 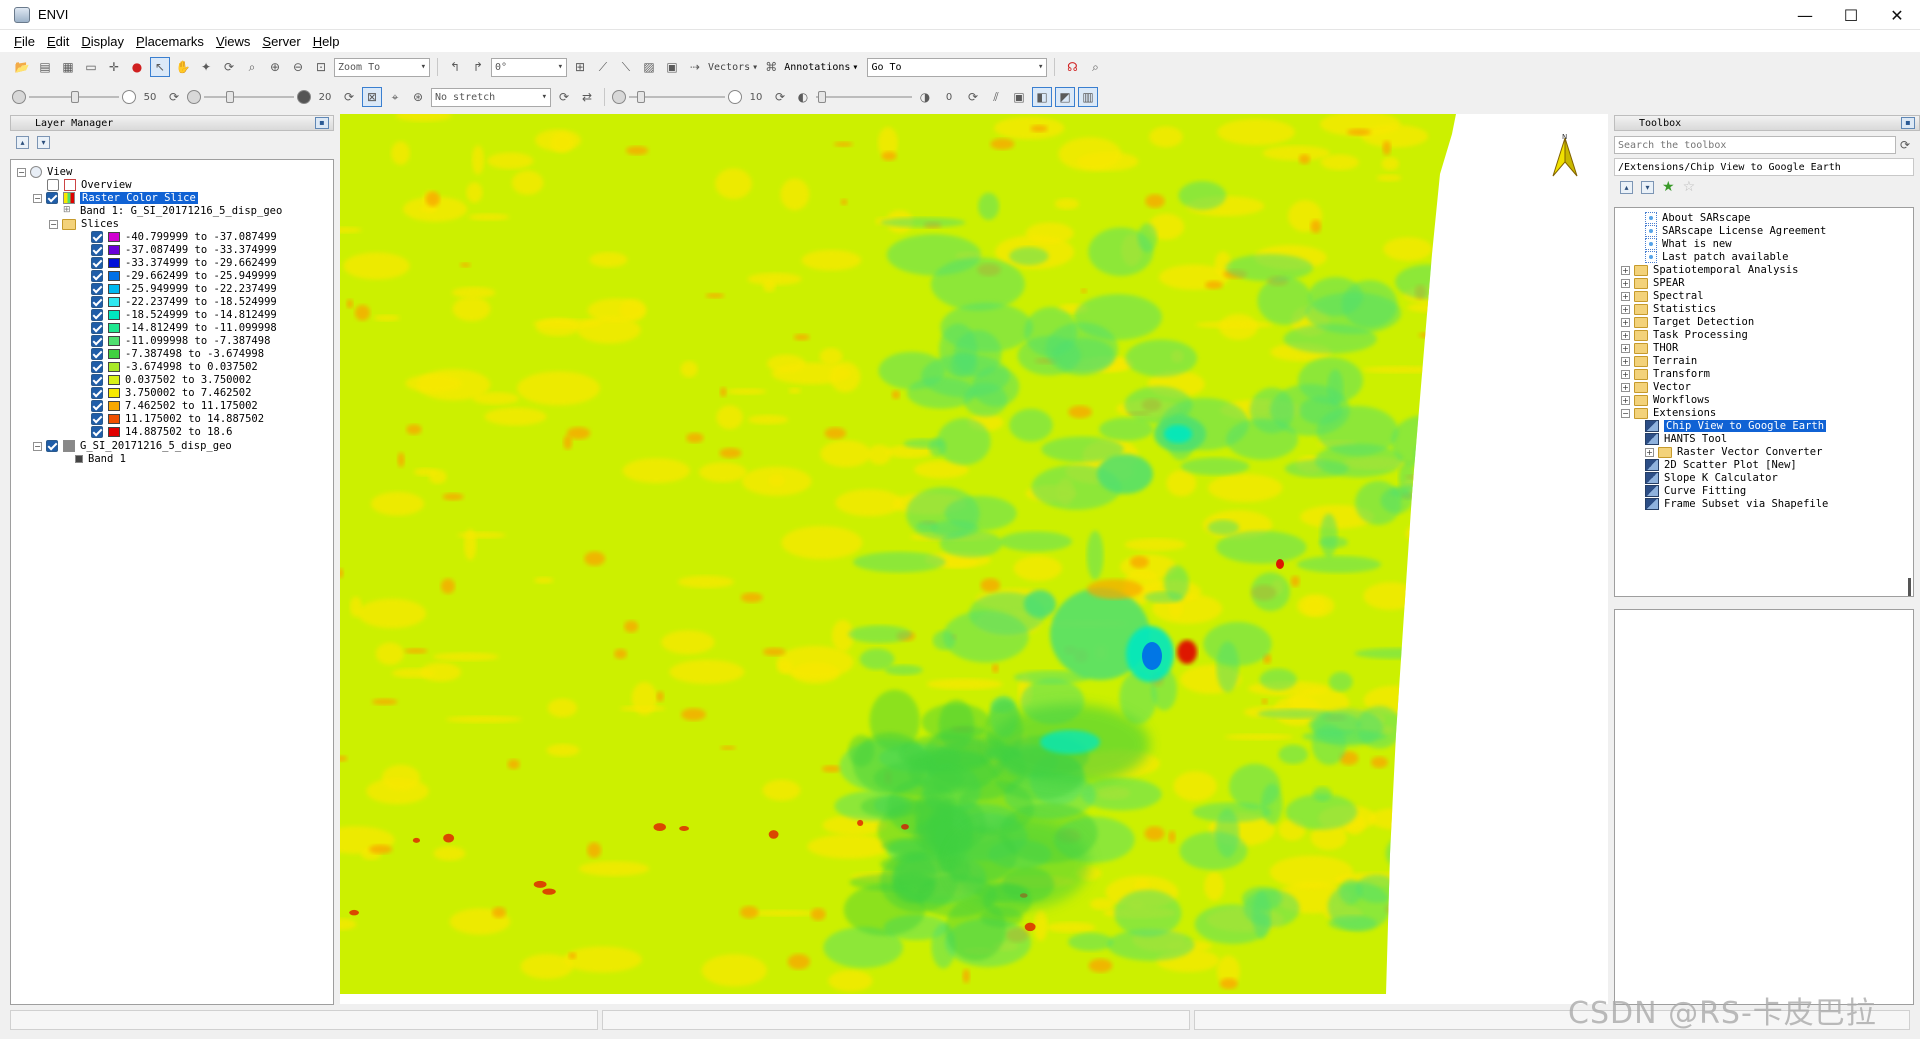 What do you see at coordinates (68, 67) in the screenshot?
I see `save-icon: ▦` at bounding box center [68, 67].